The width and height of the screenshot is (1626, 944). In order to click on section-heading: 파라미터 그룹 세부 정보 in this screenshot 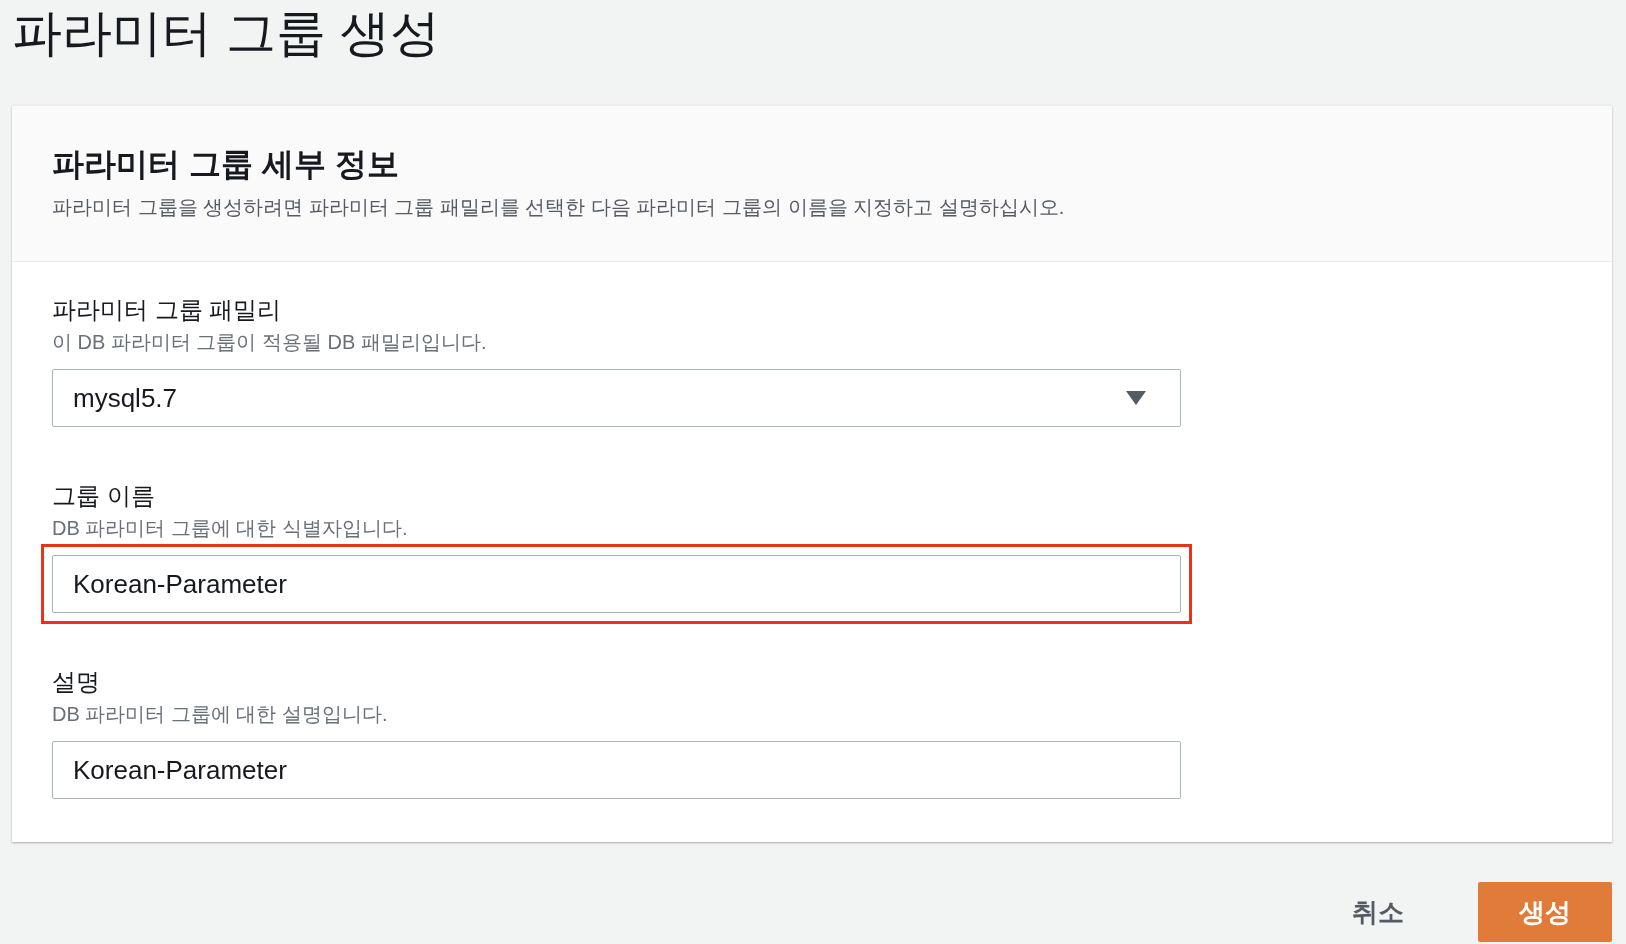, I will do `click(226, 164)`.